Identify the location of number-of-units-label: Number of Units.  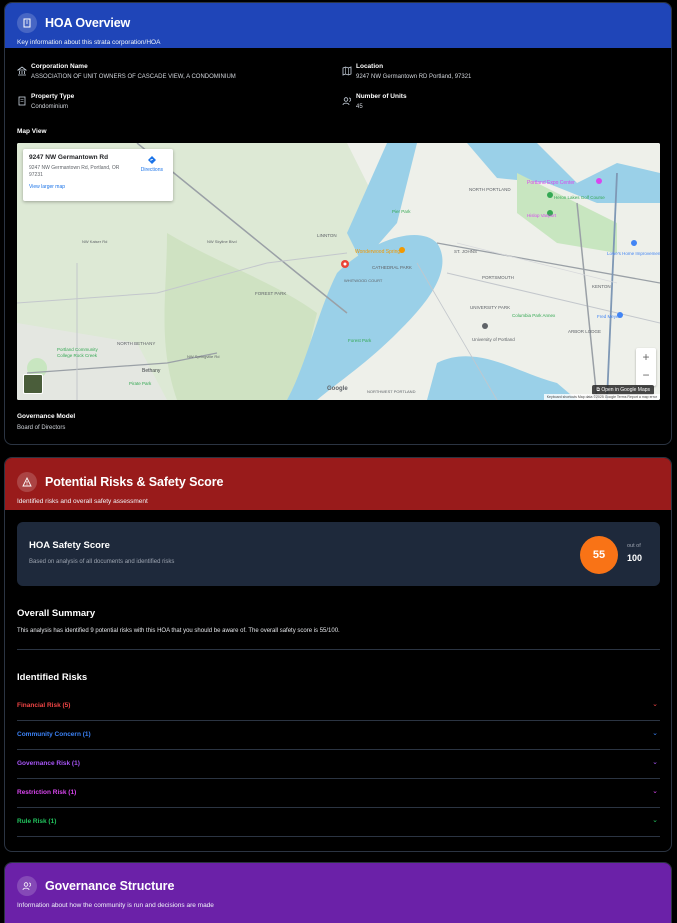
(381, 96).